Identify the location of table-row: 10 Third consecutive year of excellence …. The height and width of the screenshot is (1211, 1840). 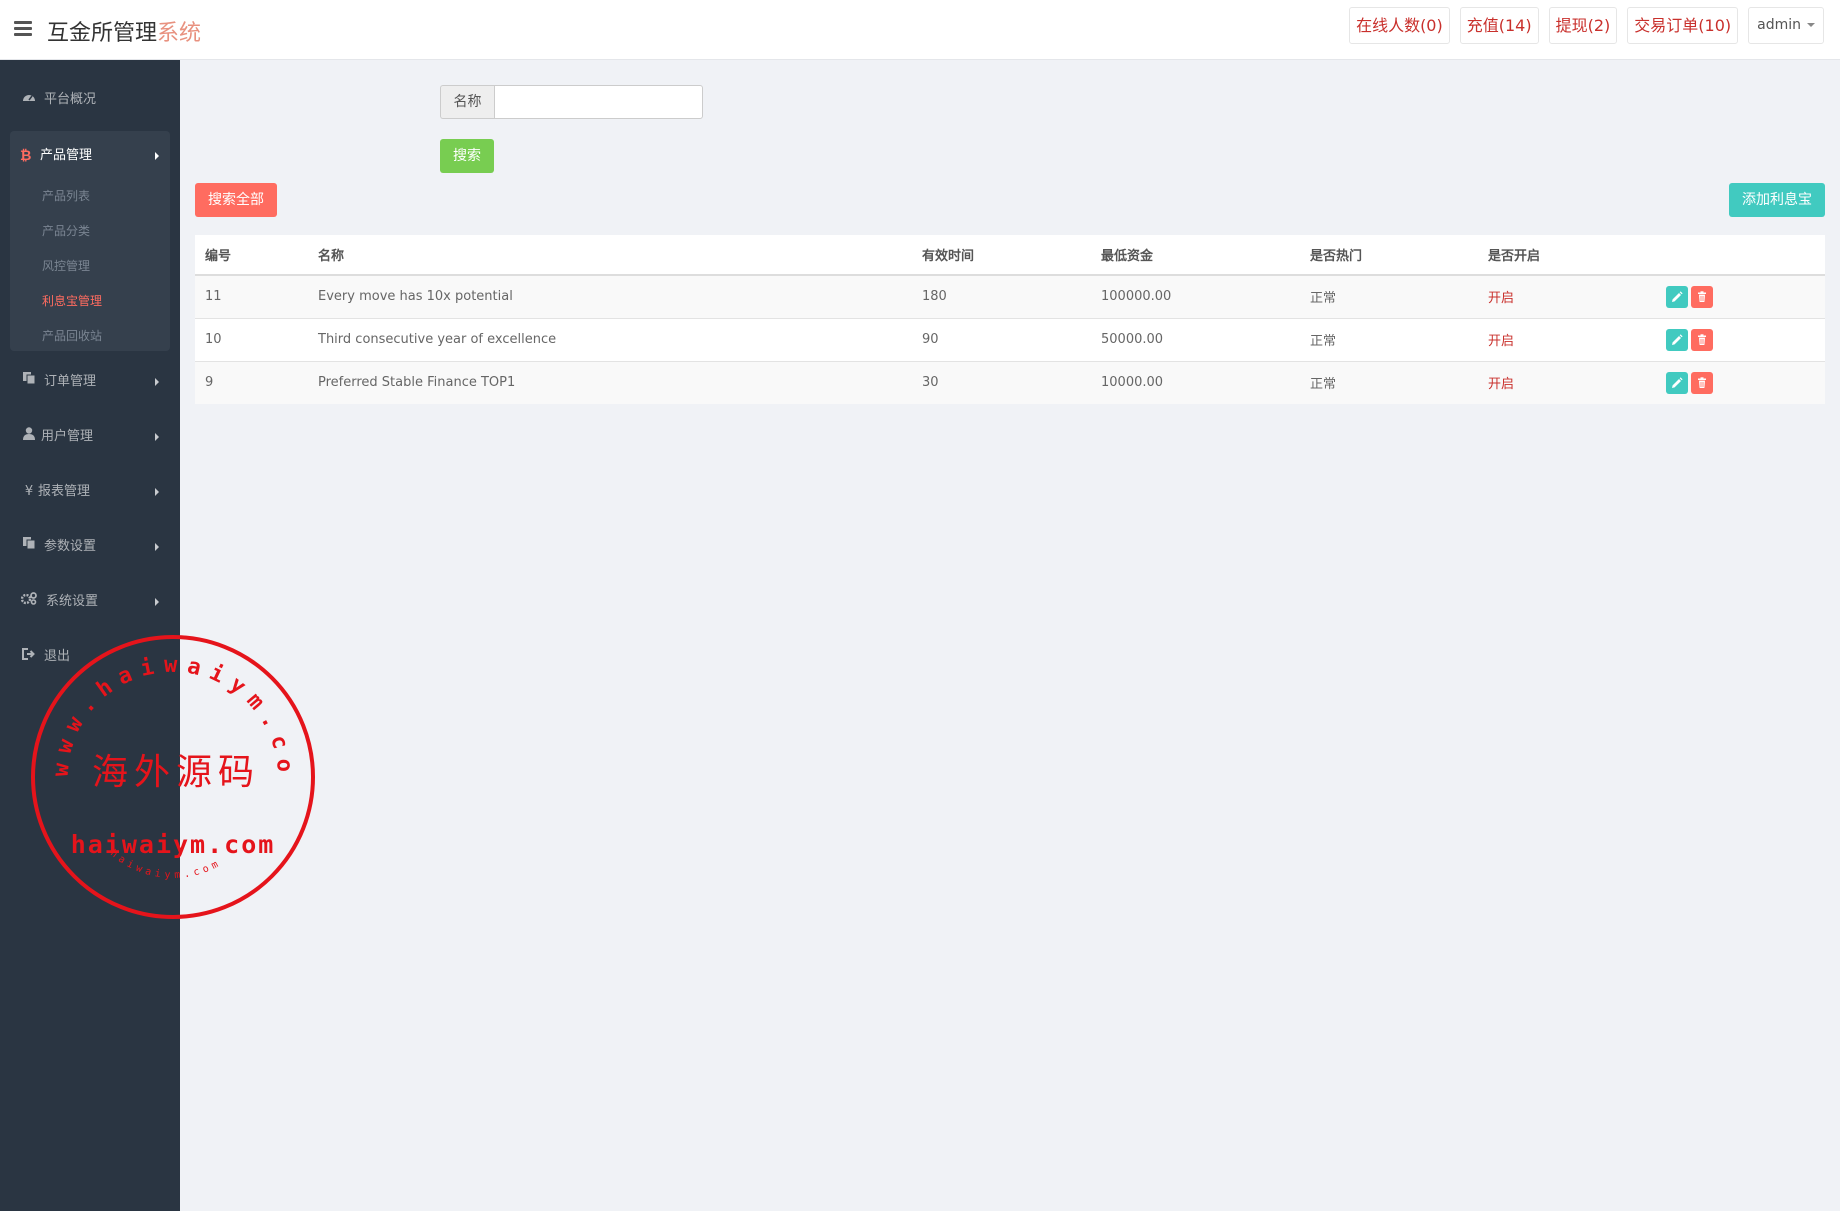
(1010, 339).